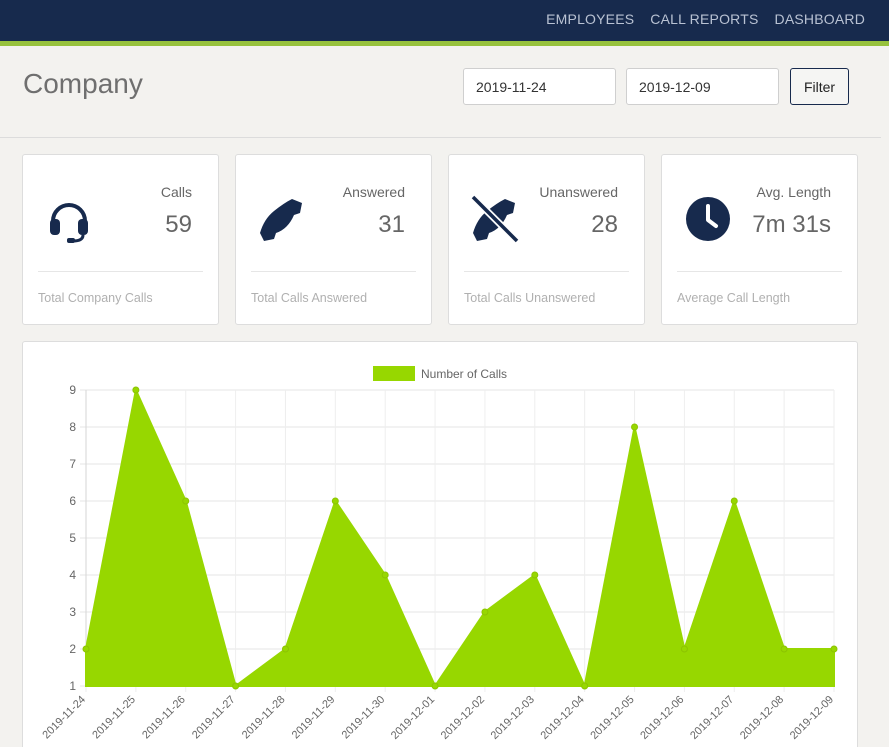 The height and width of the screenshot is (747, 889). What do you see at coordinates (563, 718) in the screenshot?
I see `x-tick-label: 2019-12-04` at bounding box center [563, 718].